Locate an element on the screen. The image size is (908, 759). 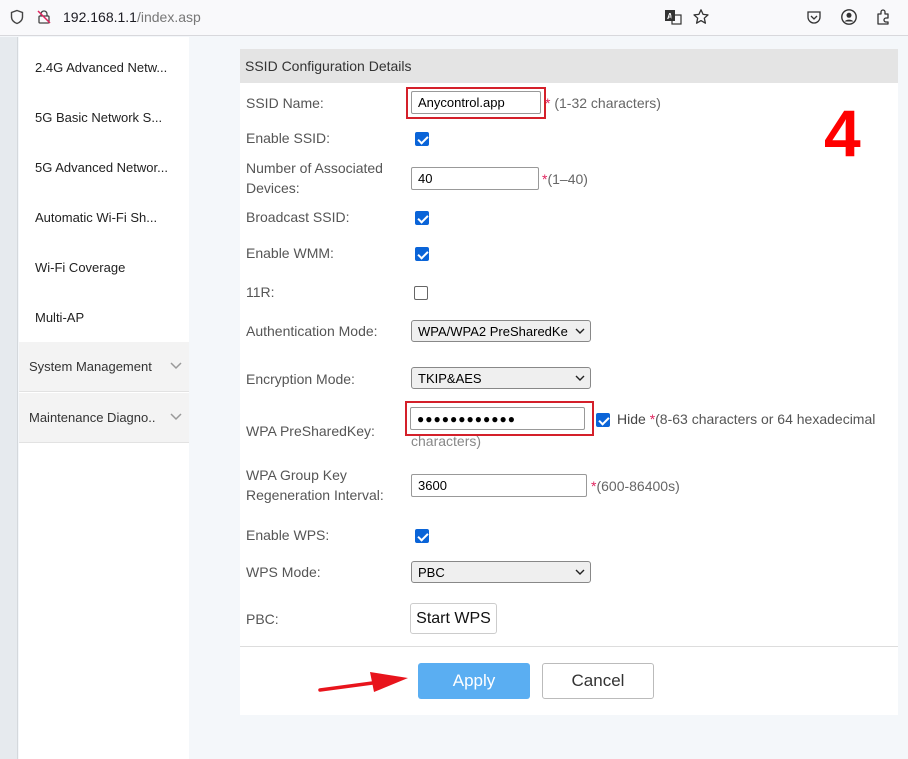
ssid-name-label: SSID Name: is located at coordinates (285, 103).